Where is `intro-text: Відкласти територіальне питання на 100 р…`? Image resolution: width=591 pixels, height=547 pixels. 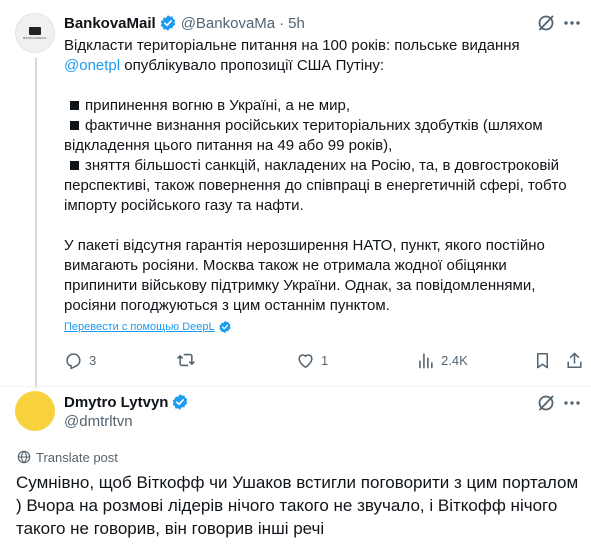
intro-text: Відкласти територіальне питання на 100 р… is located at coordinates (292, 45).